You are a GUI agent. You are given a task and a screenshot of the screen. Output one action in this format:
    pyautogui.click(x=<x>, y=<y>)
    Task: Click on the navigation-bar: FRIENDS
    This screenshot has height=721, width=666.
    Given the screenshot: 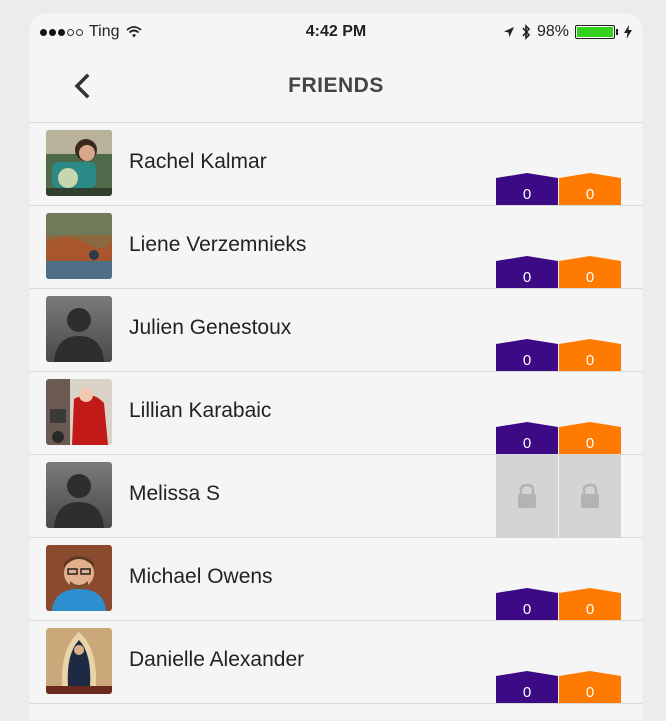 What is the action you would take?
    pyautogui.click(x=336, y=86)
    